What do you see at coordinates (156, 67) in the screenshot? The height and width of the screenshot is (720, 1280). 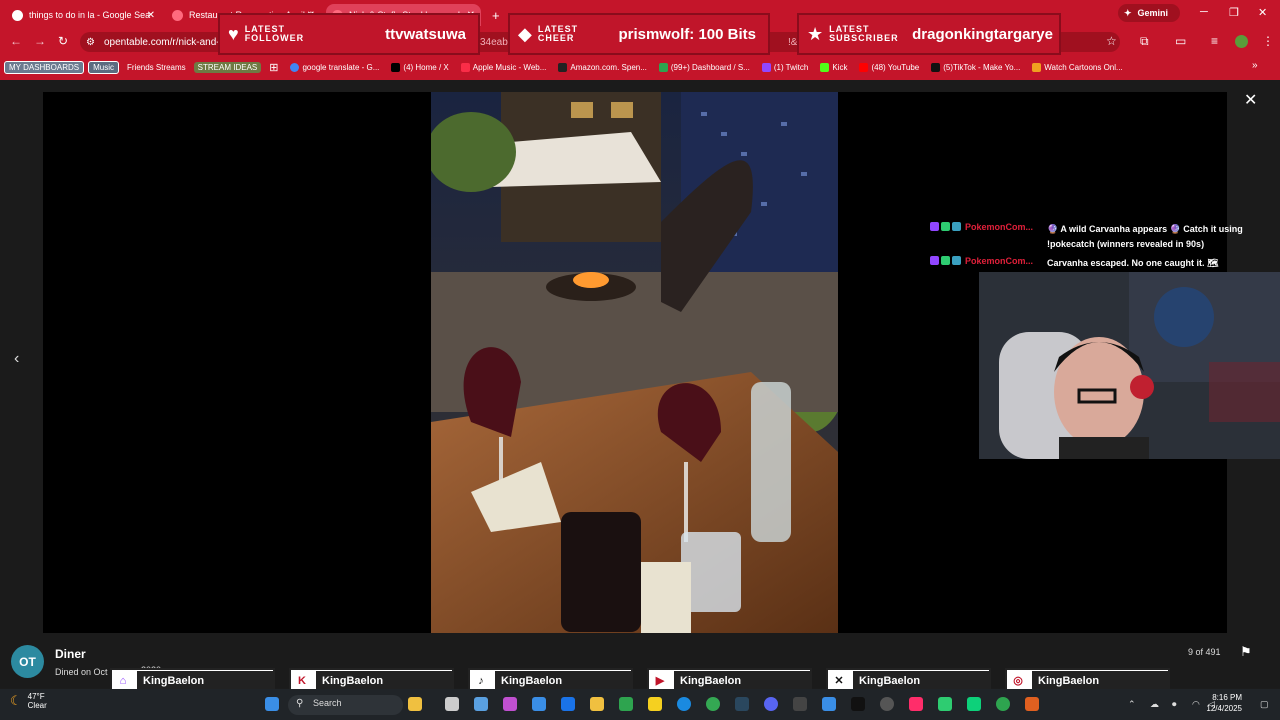 I see `bookmark-friends-streams: Friends Streams` at bounding box center [156, 67].